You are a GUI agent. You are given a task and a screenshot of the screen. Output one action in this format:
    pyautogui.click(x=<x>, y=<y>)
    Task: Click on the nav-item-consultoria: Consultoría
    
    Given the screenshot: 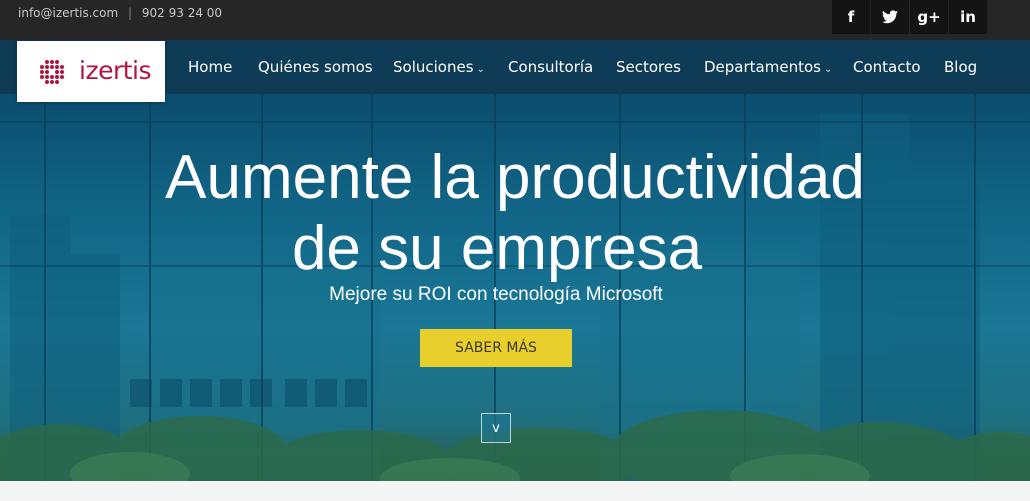 What is the action you would take?
    pyautogui.click(x=550, y=67)
    